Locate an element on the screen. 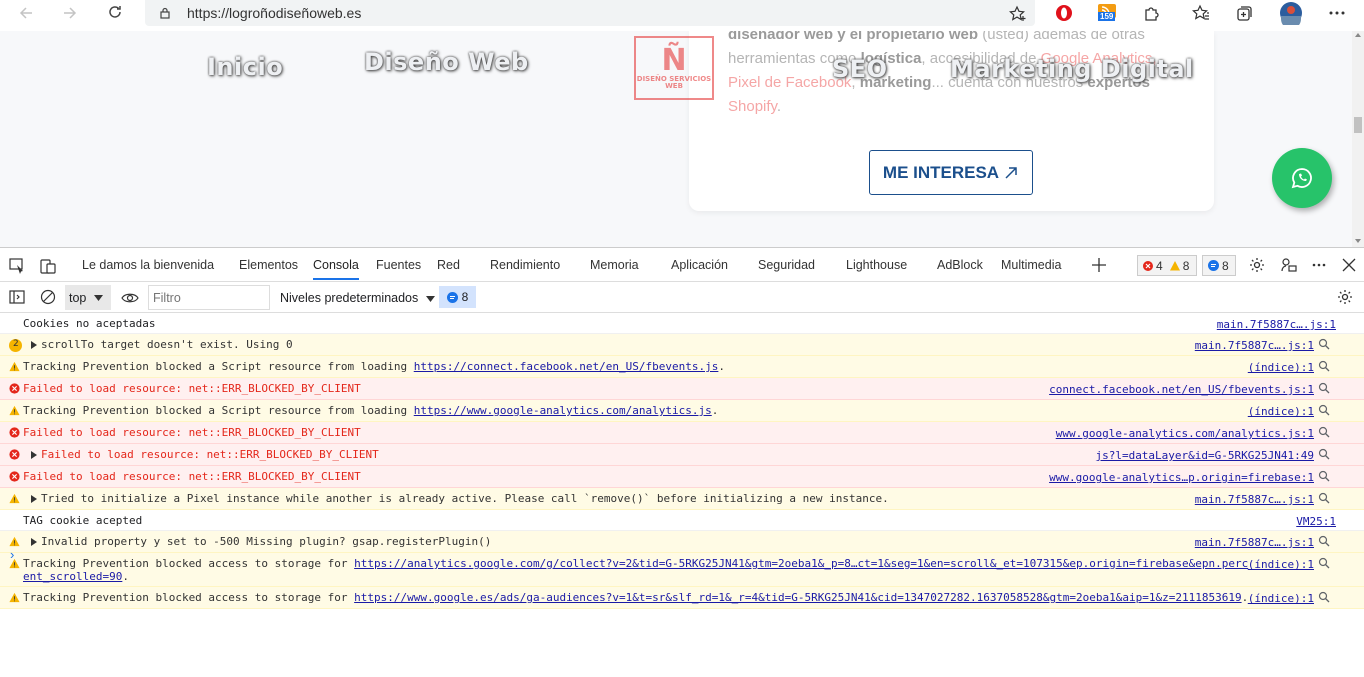 Image resolution: width=1364 pixels, height=677 pixels. nav-link-marketing-digital: Marketing Digital is located at coordinates (1072, 69).